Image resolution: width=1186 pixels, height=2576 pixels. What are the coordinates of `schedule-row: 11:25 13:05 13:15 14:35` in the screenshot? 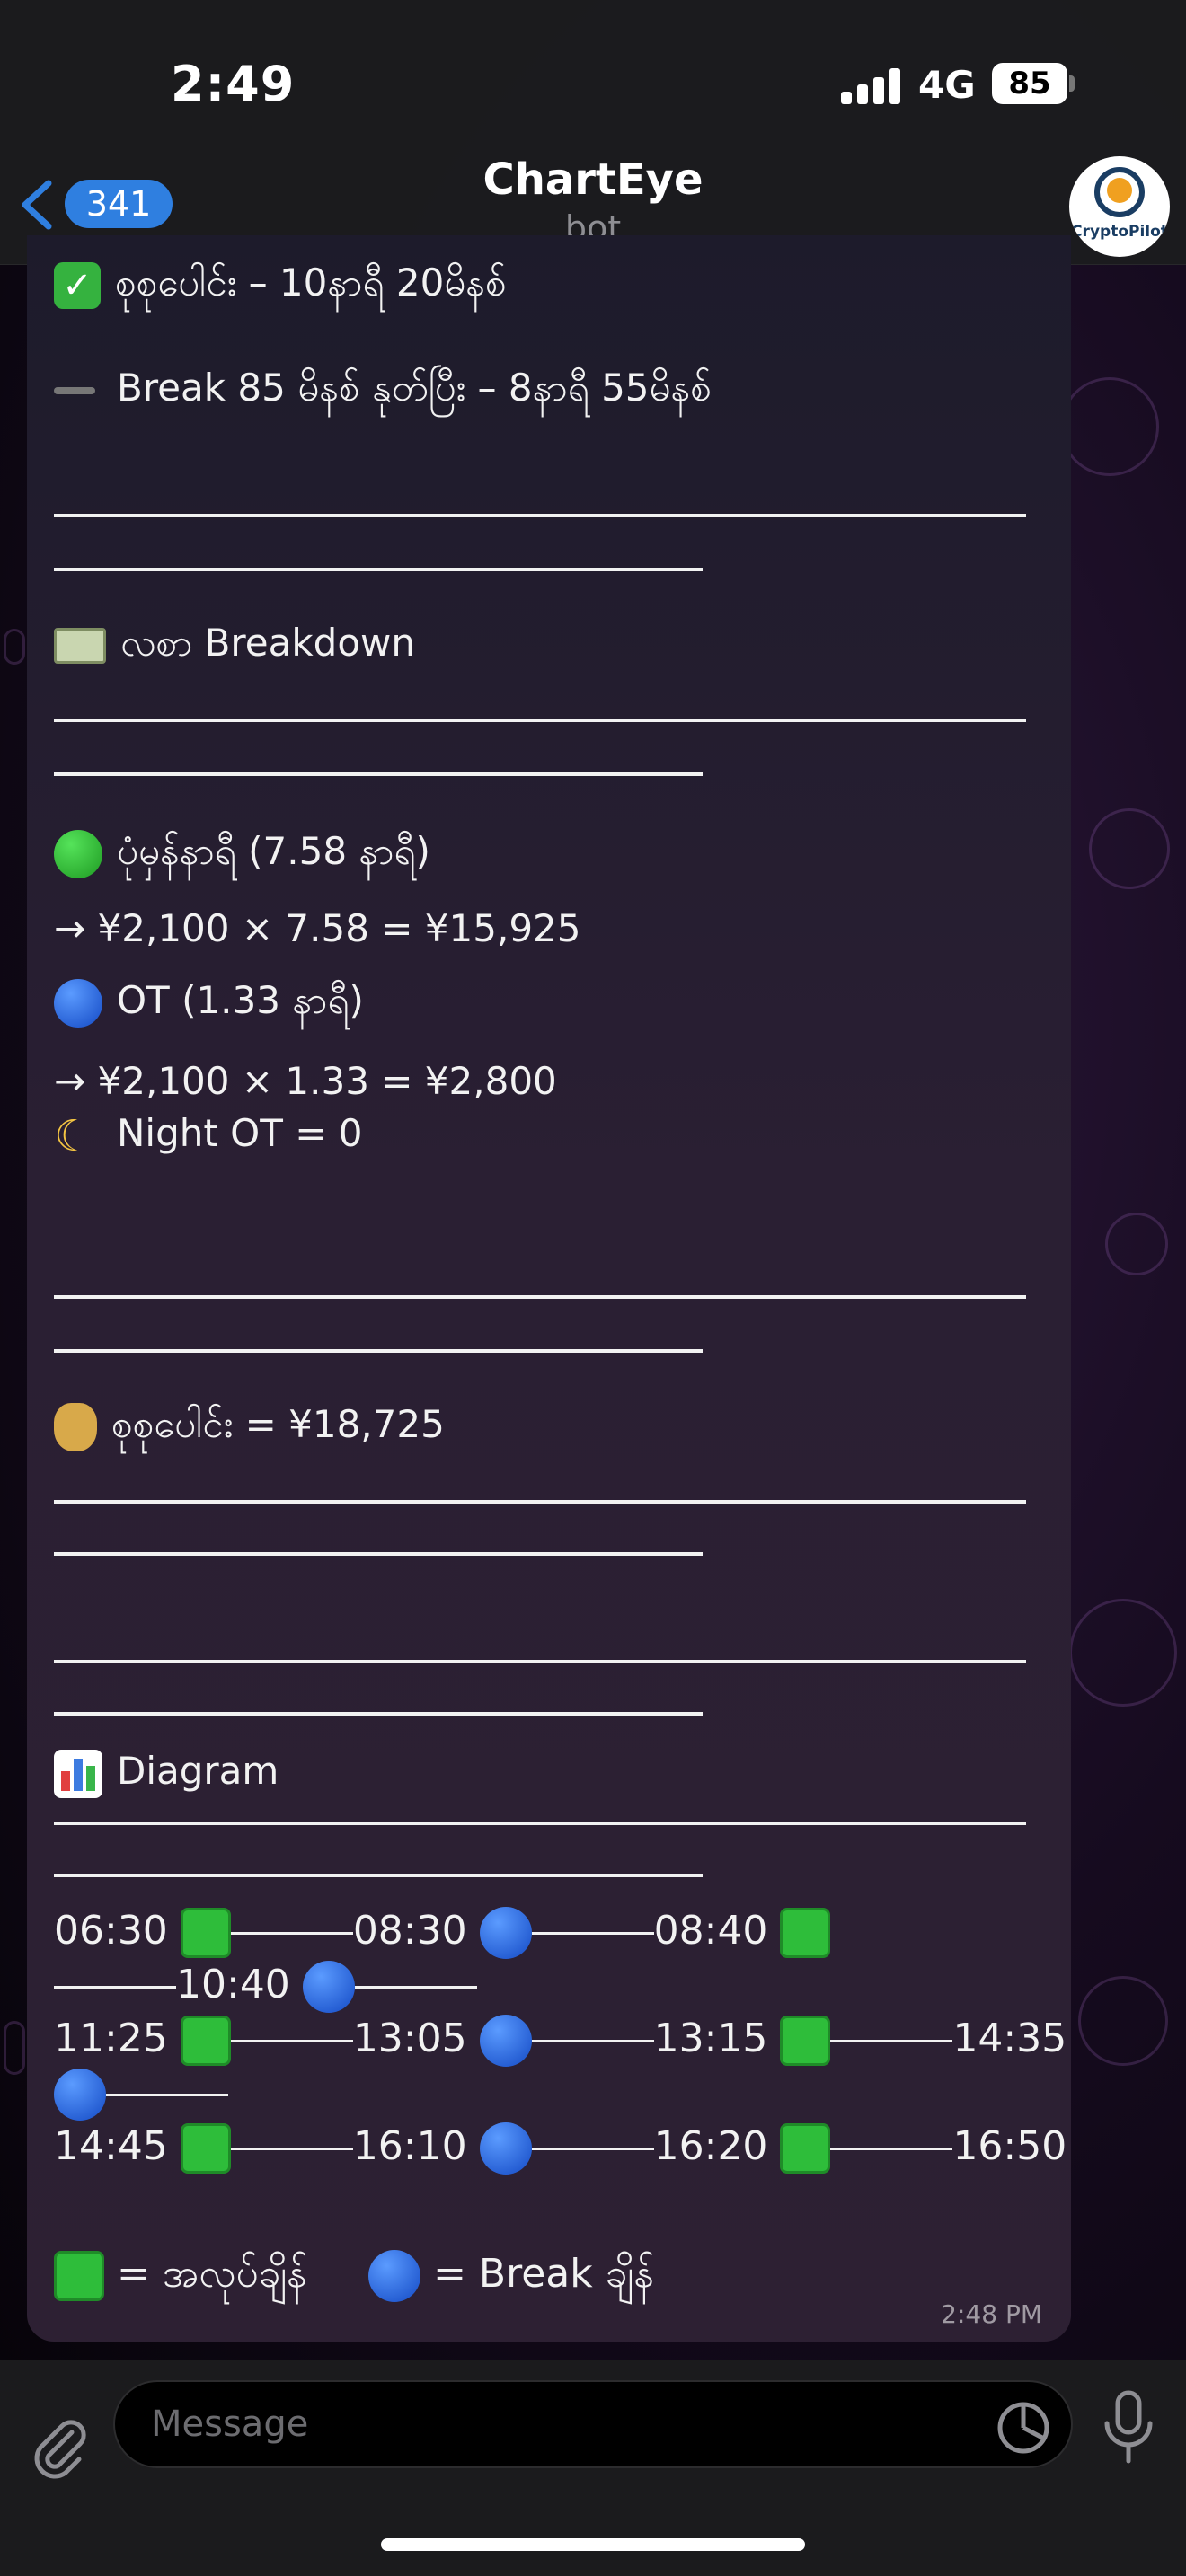 It's located at (560, 2039).